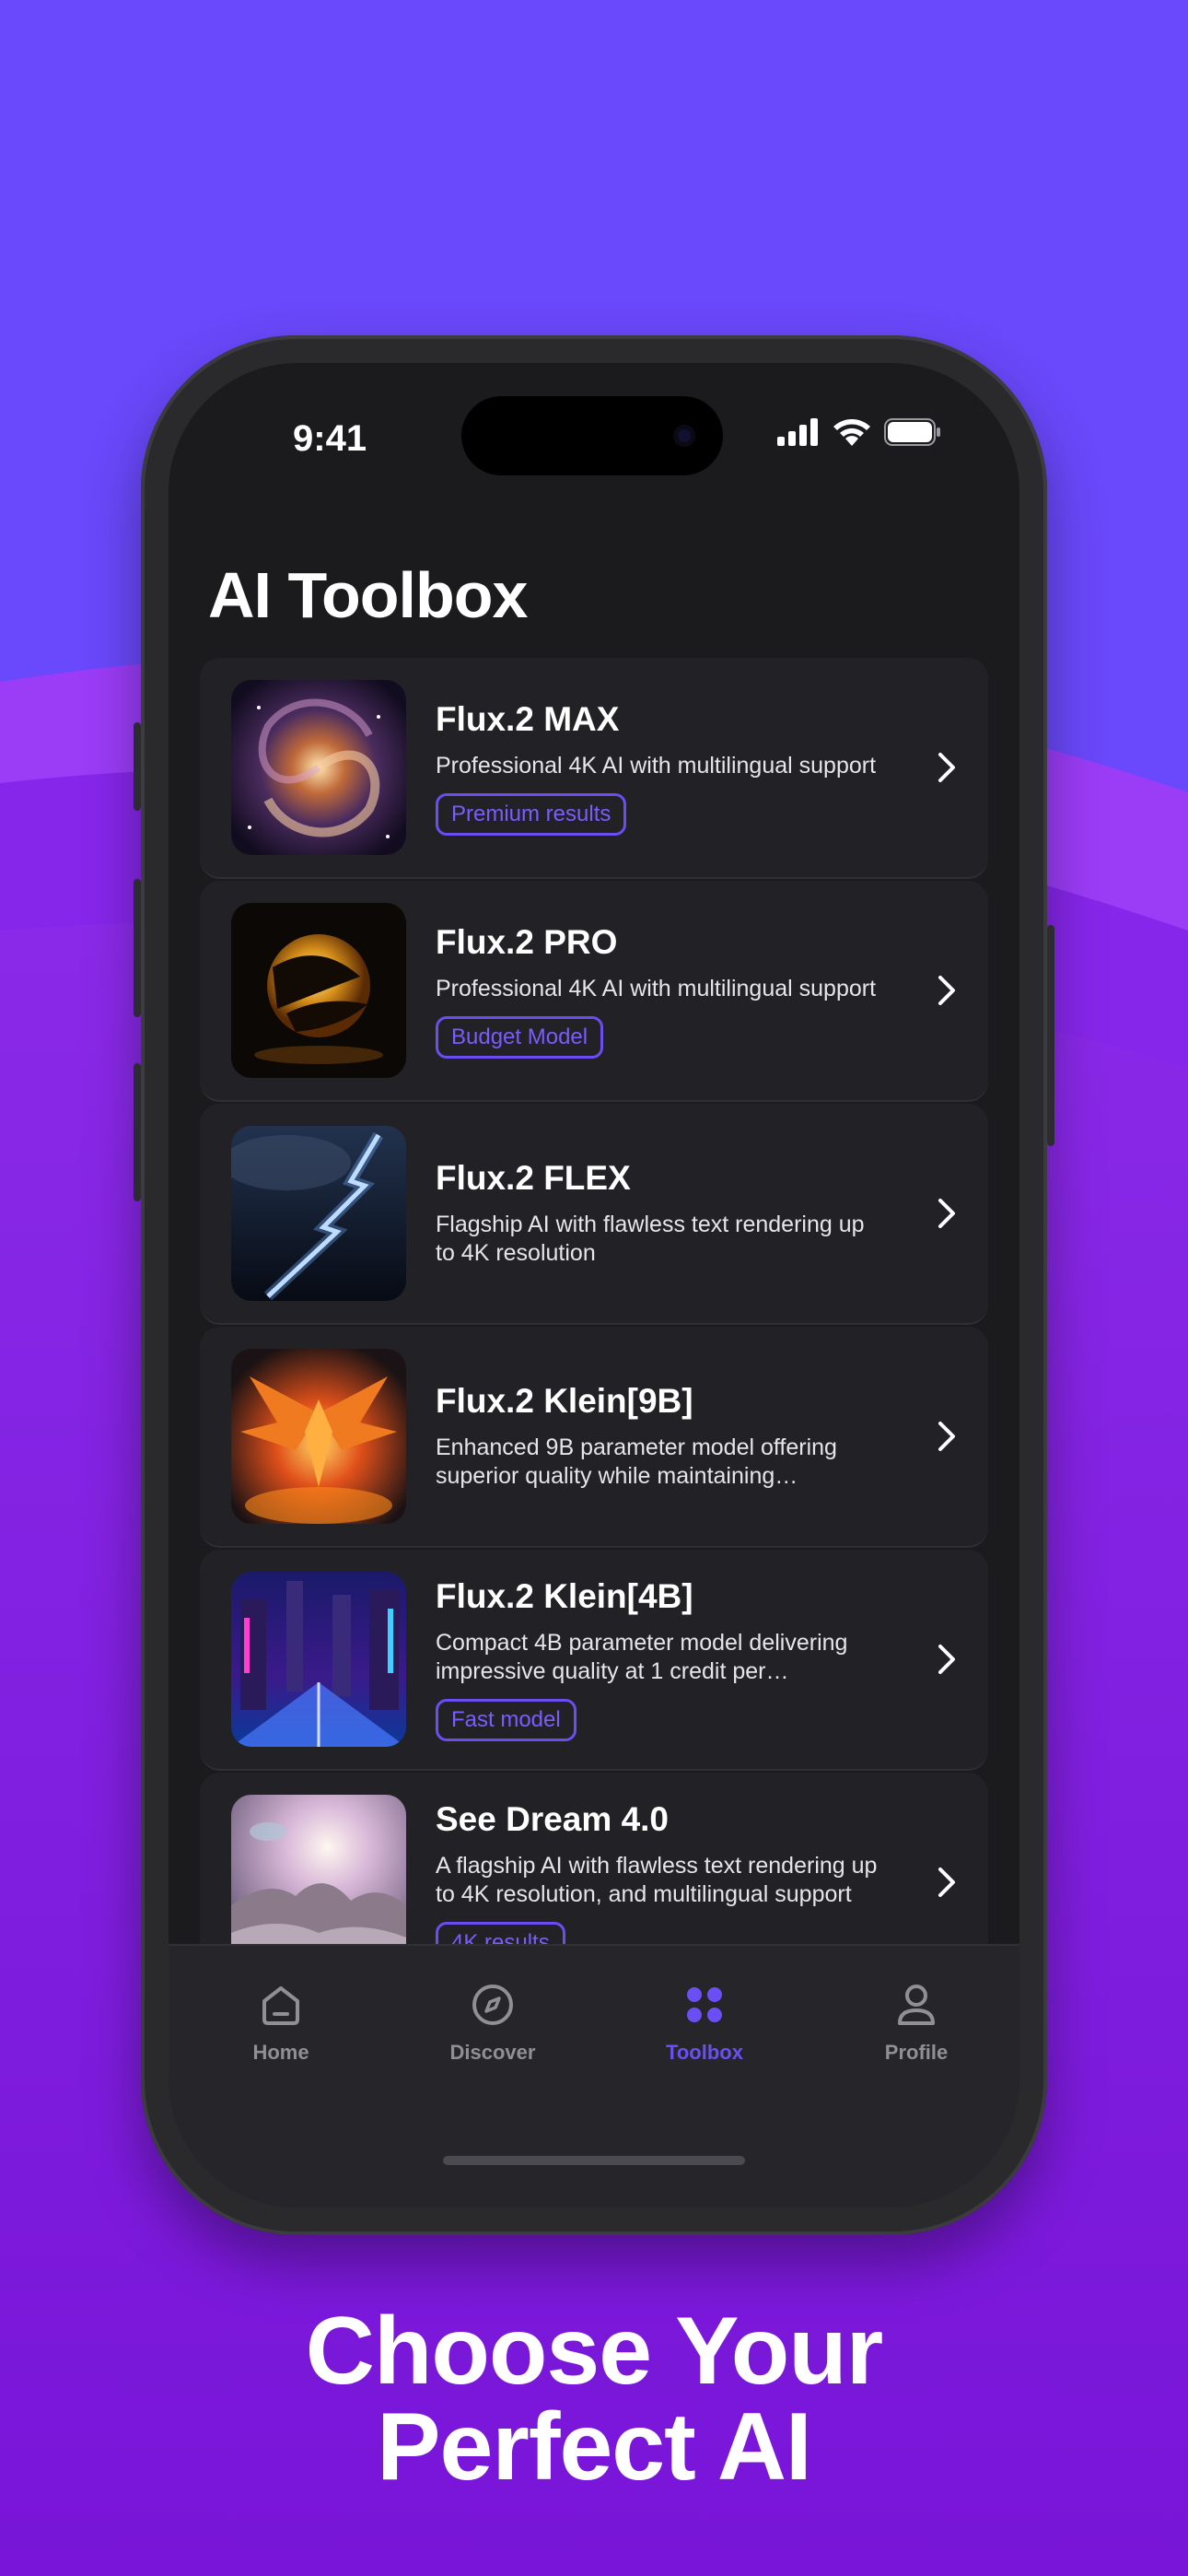  What do you see at coordinates (330, 438) in the screenshot?
I see `status-time: 9:41` at bounding box center [330, 438].